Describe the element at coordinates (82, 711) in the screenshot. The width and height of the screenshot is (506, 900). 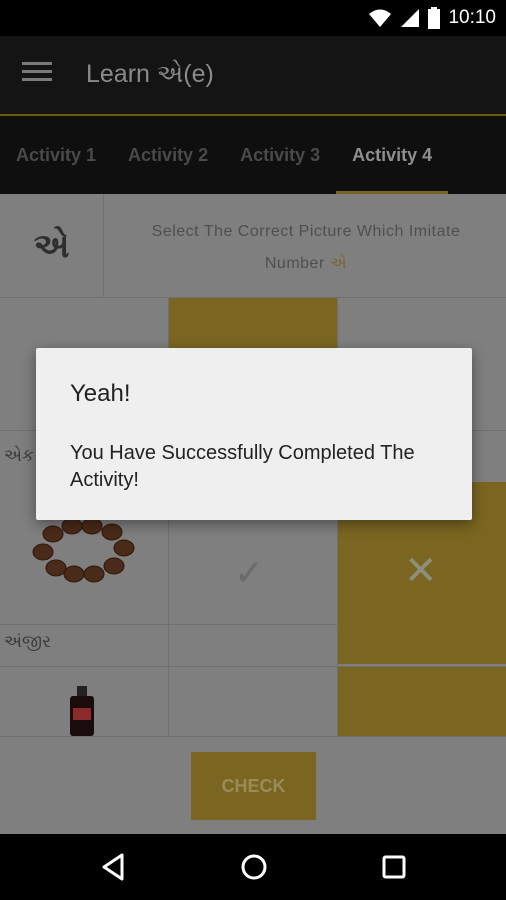
I see `bottle-picture` at that location.